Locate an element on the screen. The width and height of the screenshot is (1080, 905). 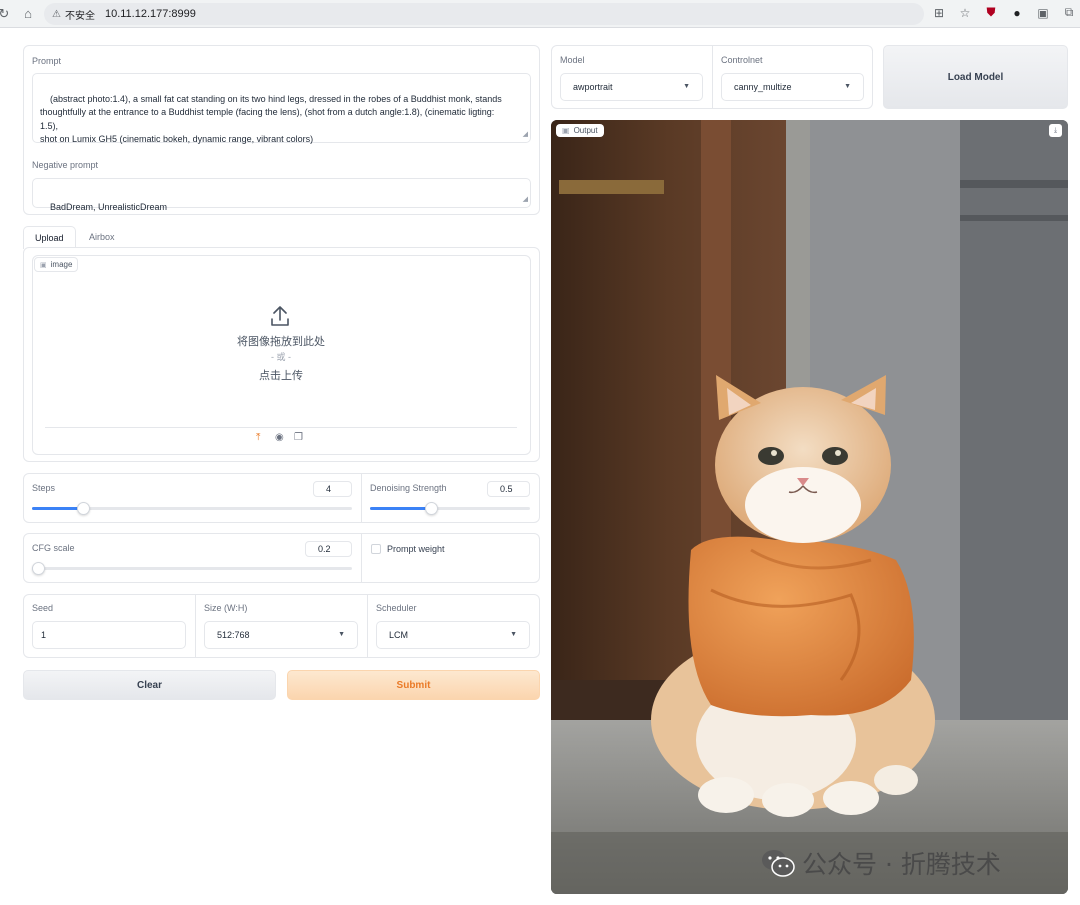
sidebar-icon: ⧉ is located at coordinates (1069, 12).